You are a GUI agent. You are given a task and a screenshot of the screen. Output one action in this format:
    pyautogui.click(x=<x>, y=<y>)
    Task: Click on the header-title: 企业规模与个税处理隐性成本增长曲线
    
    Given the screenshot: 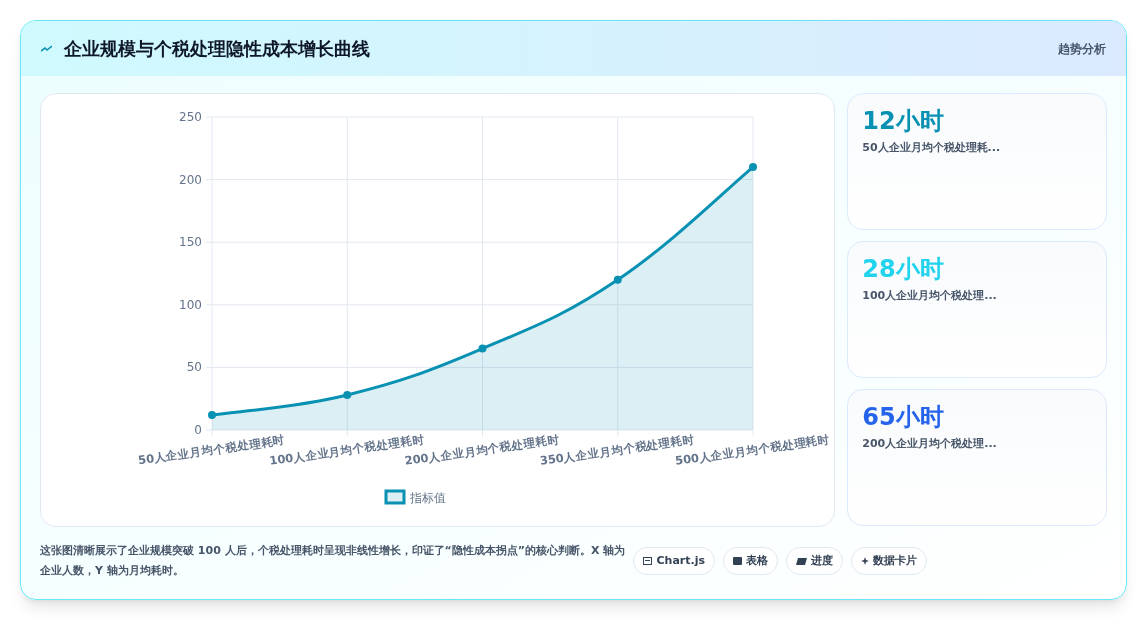 What is the action you would take?
    pyautogui.click(x=217, y=49)
    